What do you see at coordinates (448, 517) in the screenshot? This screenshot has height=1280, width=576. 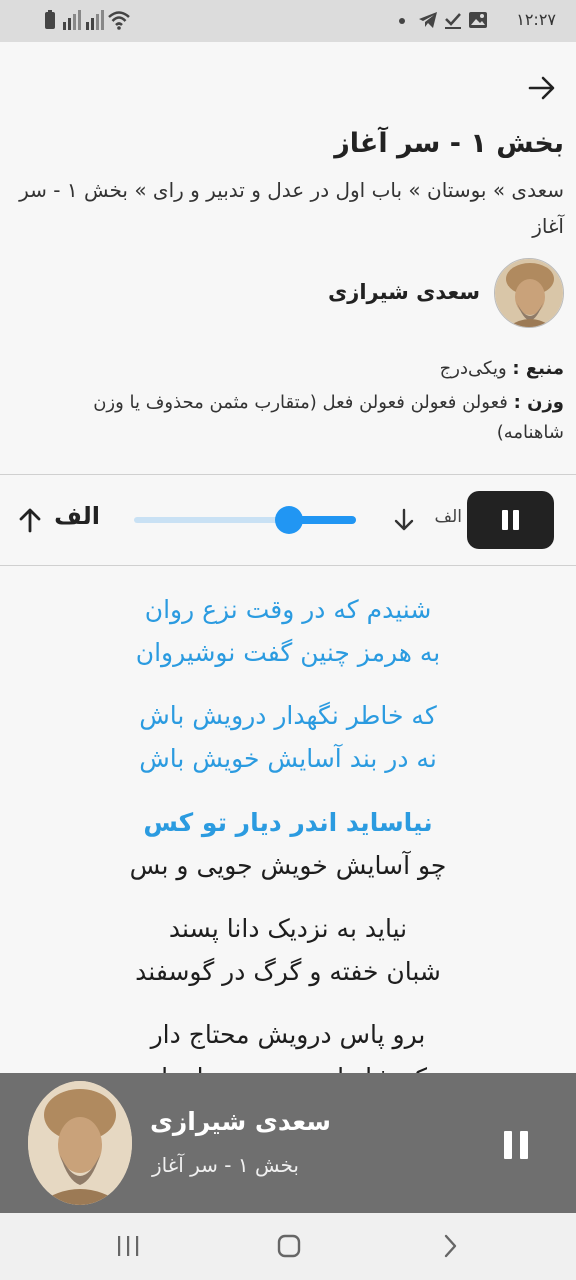 I see `font-decrease-label: الف` at bounding box center [448, 517].